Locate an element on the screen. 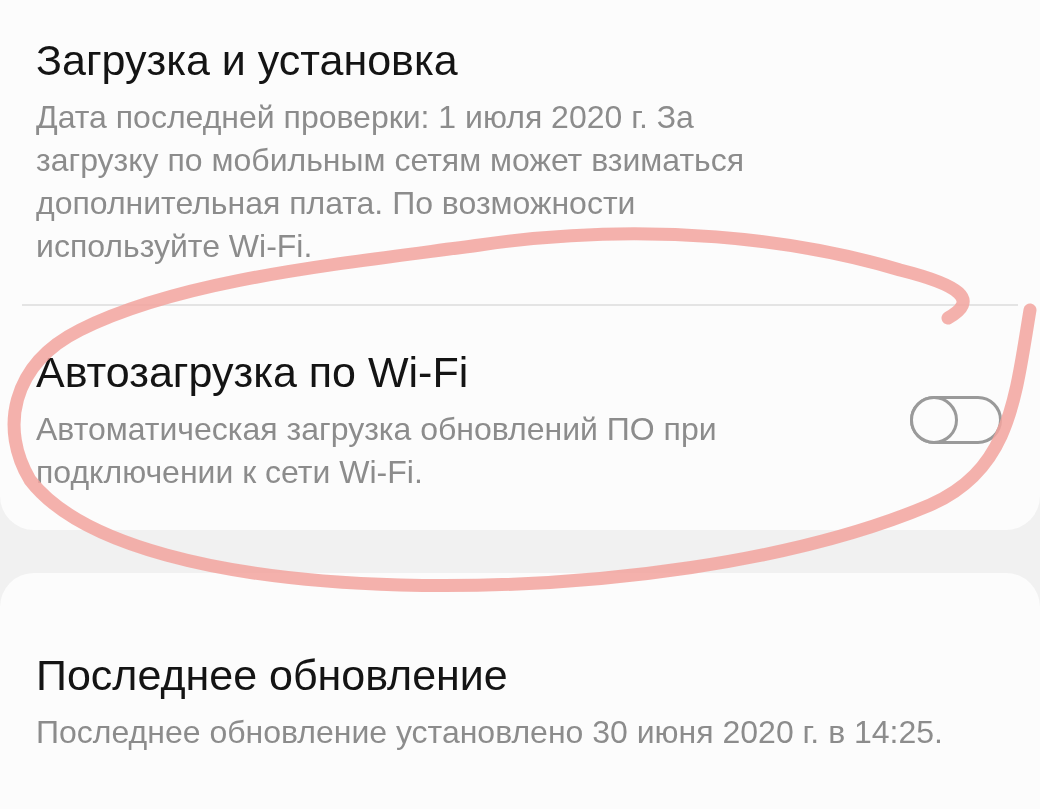  setting-title: Загрузка и установка is located at coordinates (247, 60).